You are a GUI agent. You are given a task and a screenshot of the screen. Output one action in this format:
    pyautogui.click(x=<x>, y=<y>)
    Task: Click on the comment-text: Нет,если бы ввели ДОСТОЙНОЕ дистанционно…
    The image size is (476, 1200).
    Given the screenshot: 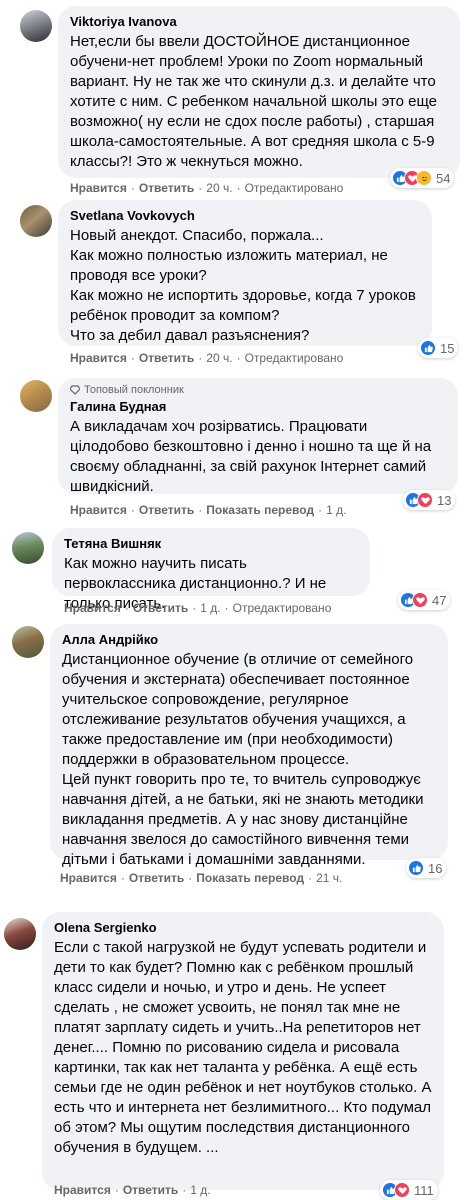 What is the action you would take?
    pyautogui.click(x=253, y=101)
    